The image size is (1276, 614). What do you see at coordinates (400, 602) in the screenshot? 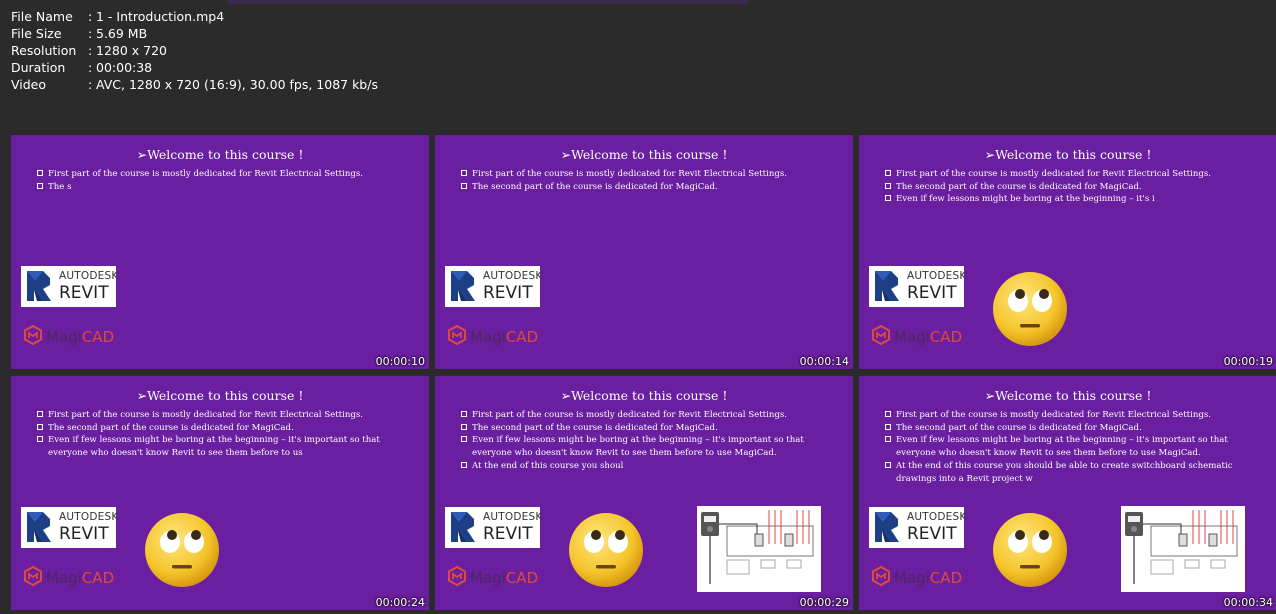
I see `thumbnail-timestamp: 00:00:24` at bounding box center [400, 602].